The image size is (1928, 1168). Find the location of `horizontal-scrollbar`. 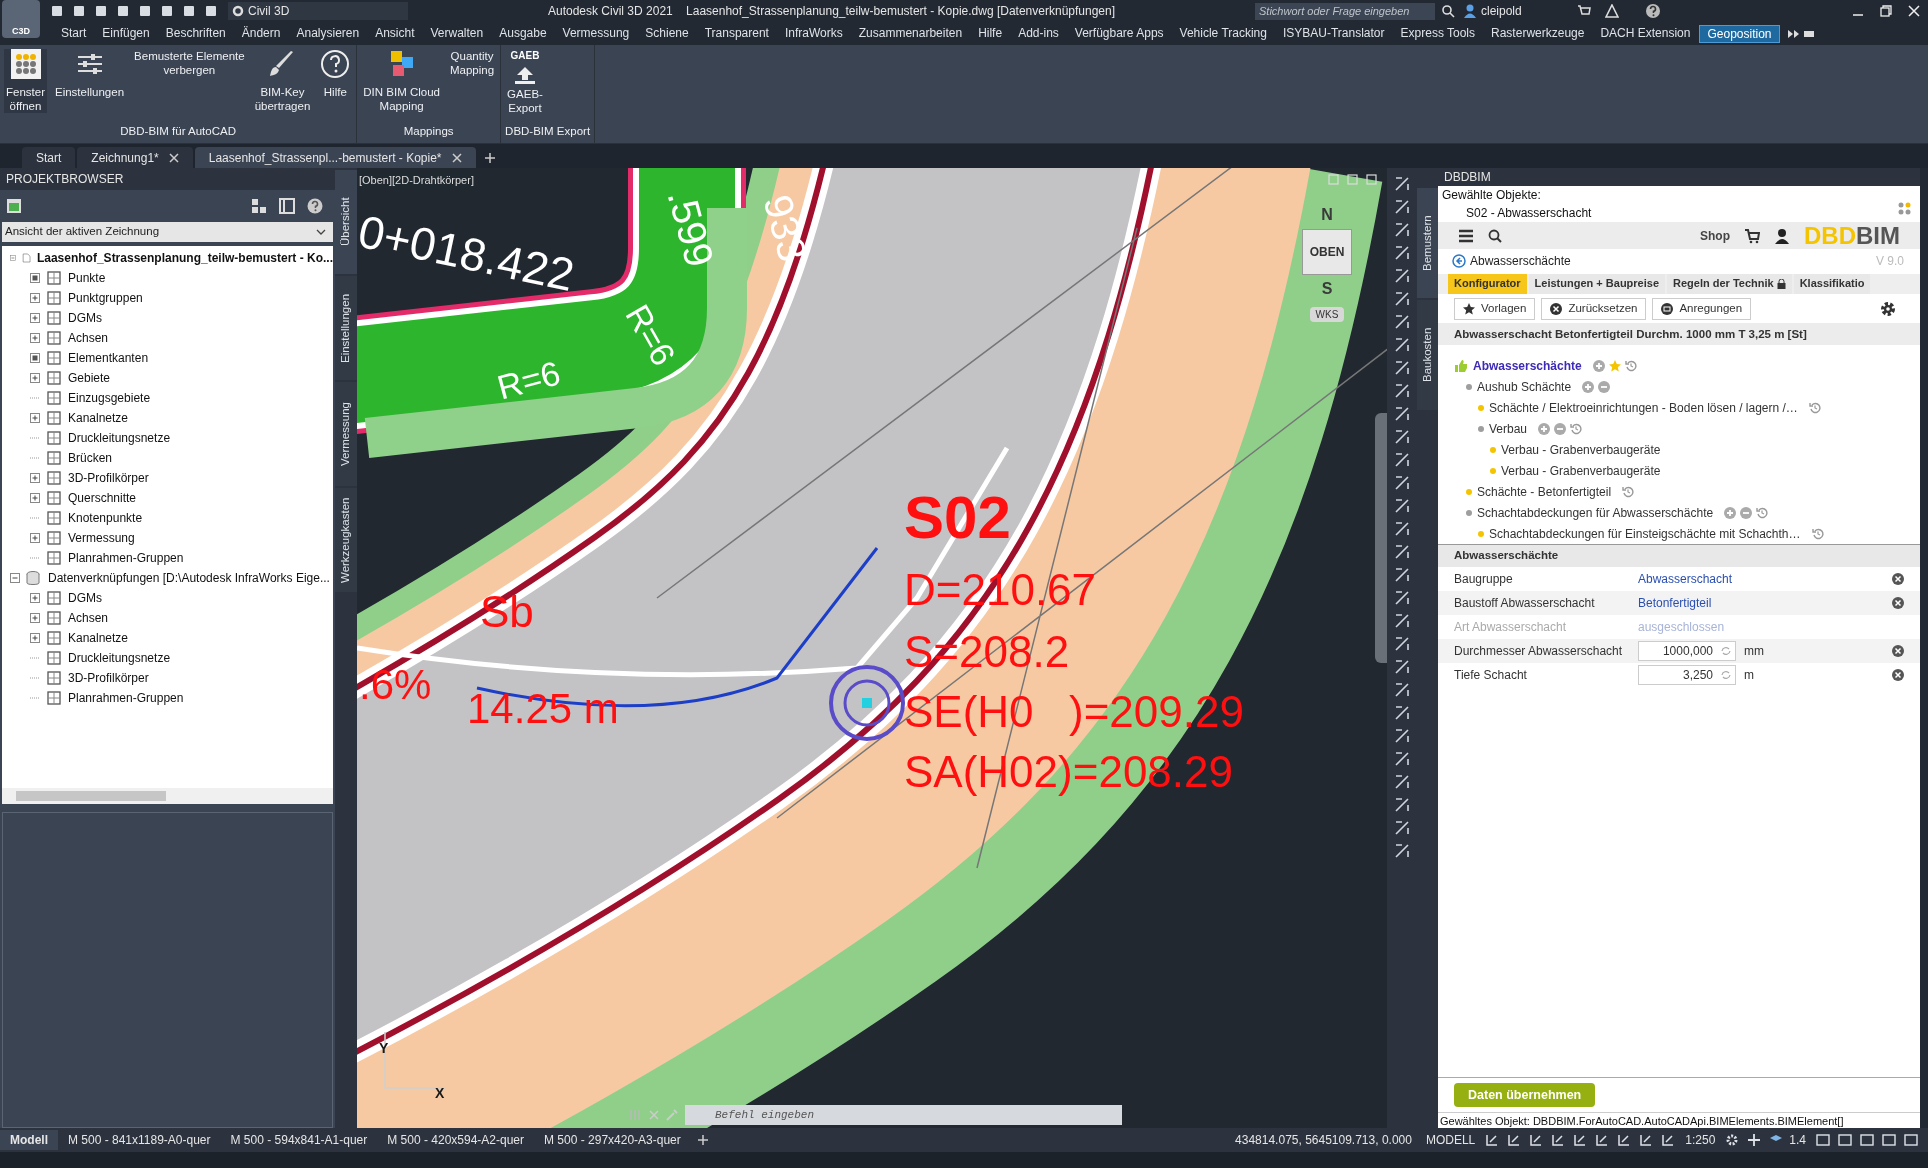

horizontal-scrollbar is located at coordinates (167, 796).